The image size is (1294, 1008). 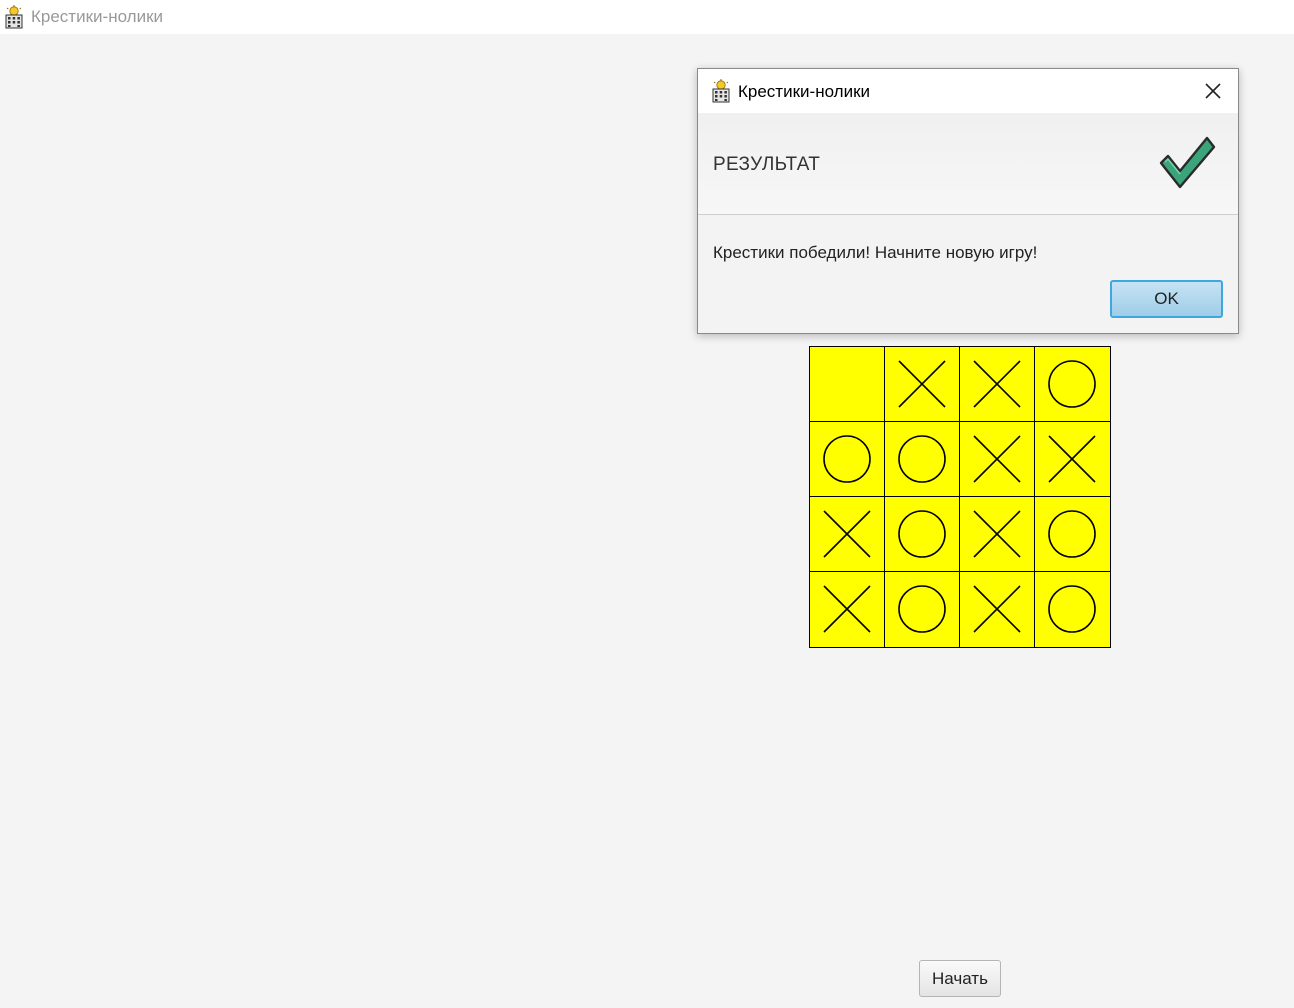 What do you see at coordinates (875, 252) in the screenshot?
I see `dialog-message: Крестики победили! Начните новую игру!` at bounding box center [875, 252].